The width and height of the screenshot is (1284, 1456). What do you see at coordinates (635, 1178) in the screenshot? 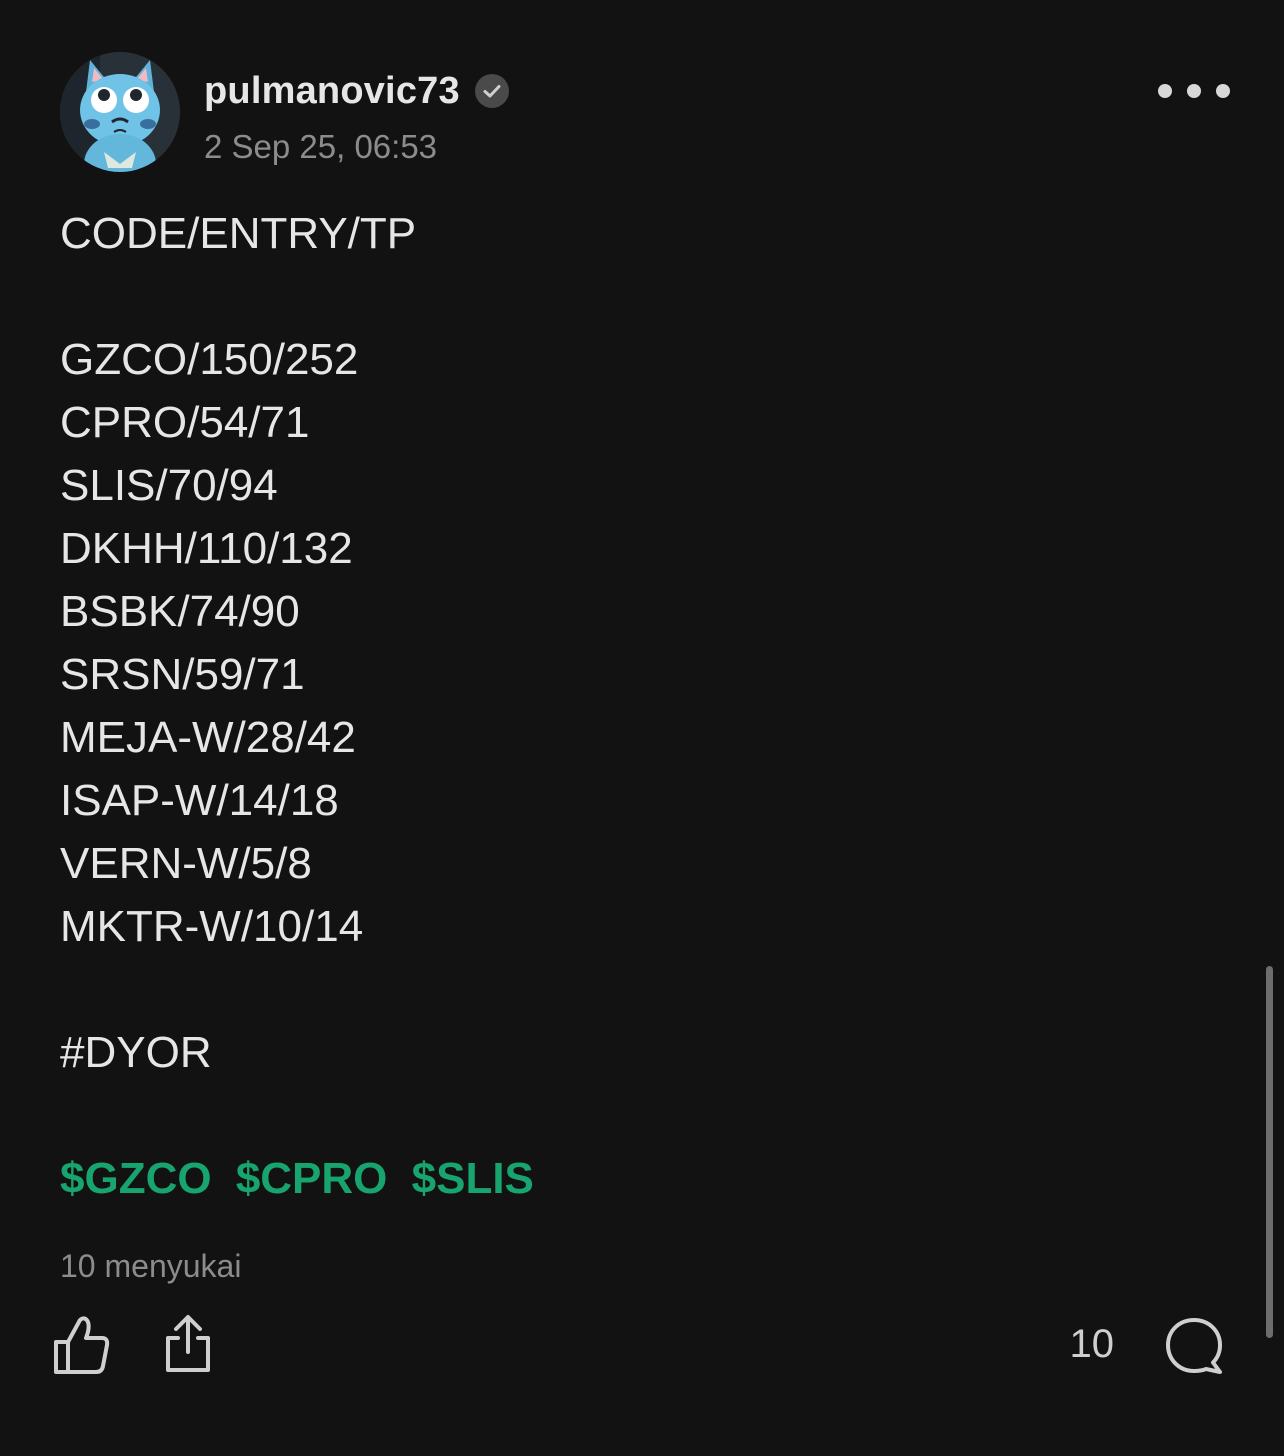
I see `ticker-list: $GZCO $CPRO $SLIS` at bounding box center [635, 1178].